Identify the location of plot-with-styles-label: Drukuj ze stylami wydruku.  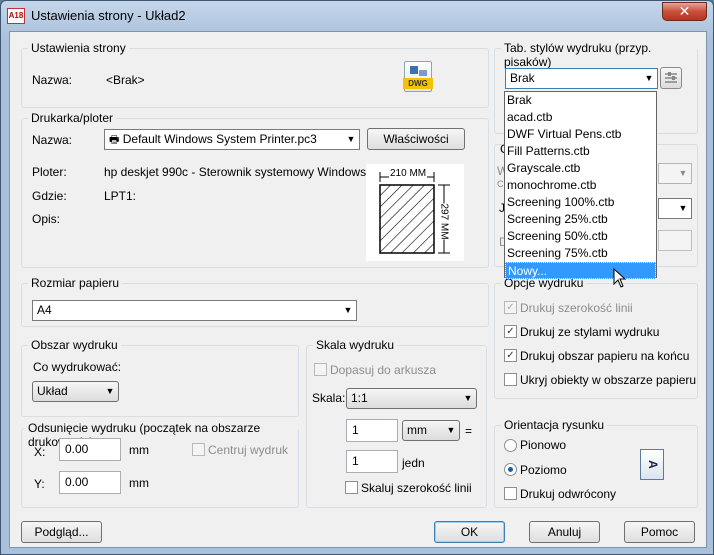
(590, 332).